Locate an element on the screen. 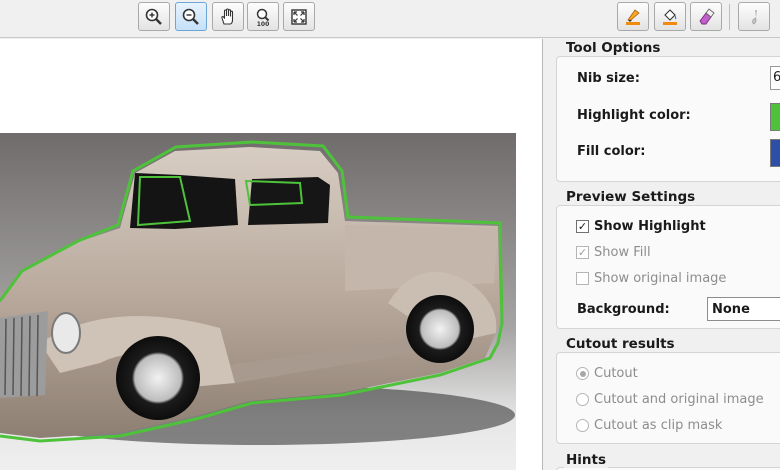 This screenshot has width=780, height=470. nib-size-input: 6 is located at coordinates (775, 78).